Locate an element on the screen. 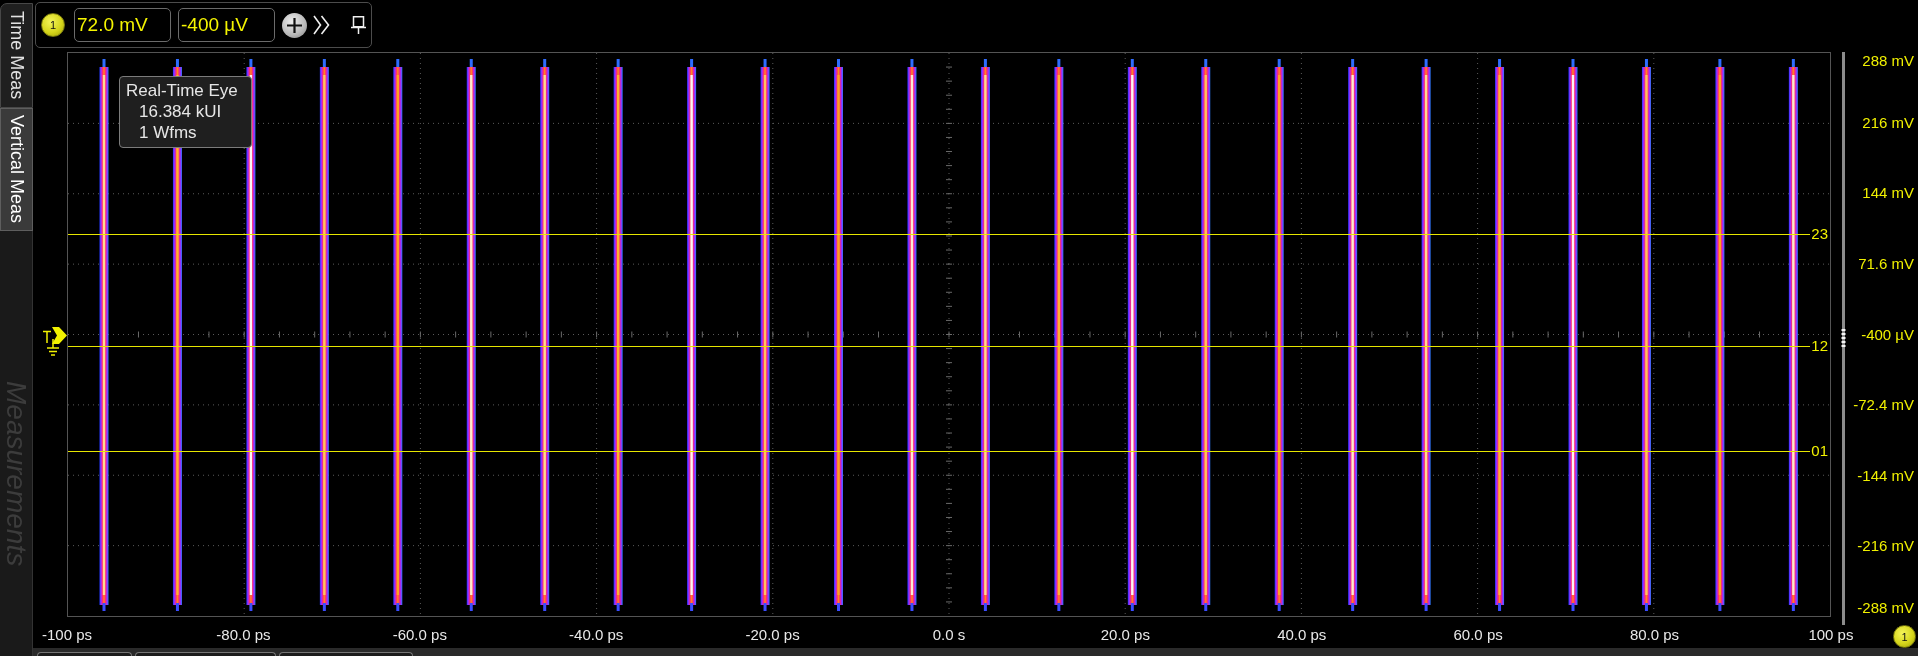 Image resolution: width=1918 pixels, height=656 pixels. channel-marker-icon is located at coordinates (55, 341).